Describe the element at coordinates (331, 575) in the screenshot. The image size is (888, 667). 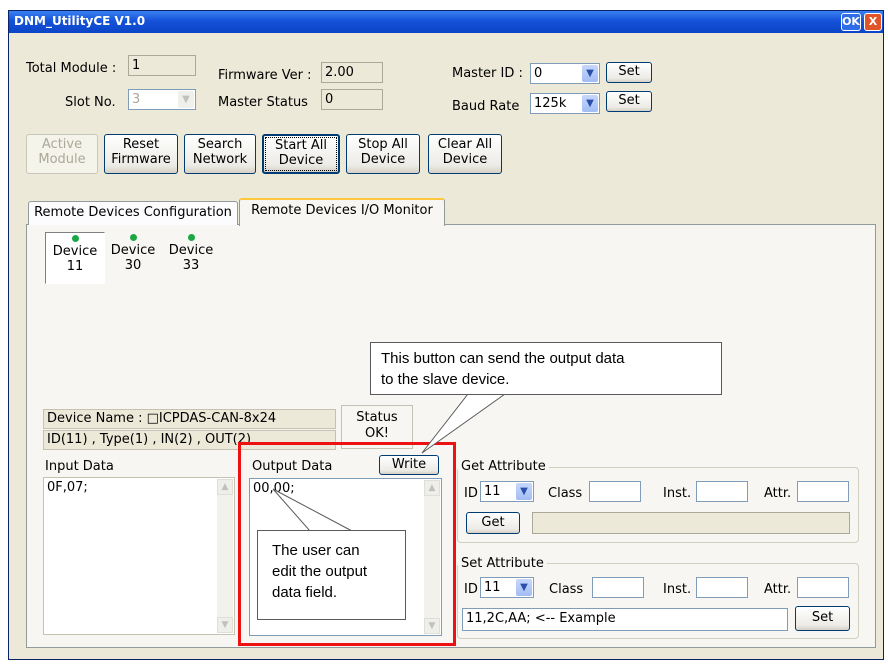
I see `output-callout: The user can edit the output data field.` at that location.